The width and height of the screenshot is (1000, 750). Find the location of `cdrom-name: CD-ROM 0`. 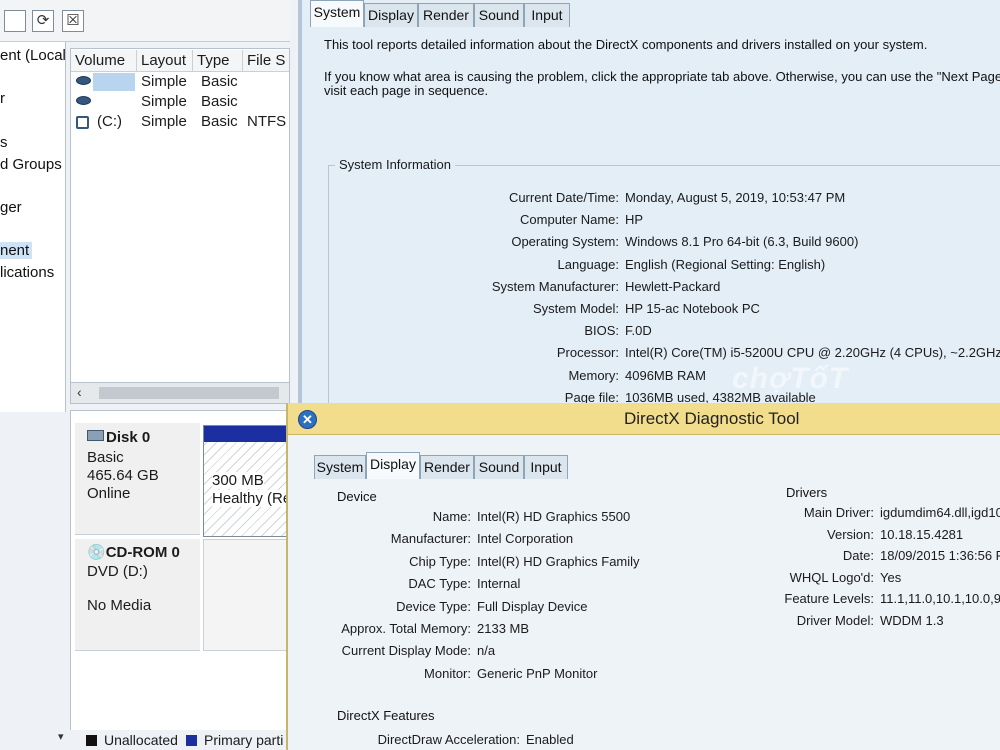

cdrom-name: CD-ROM 0 is located at coordinates (142, 552).